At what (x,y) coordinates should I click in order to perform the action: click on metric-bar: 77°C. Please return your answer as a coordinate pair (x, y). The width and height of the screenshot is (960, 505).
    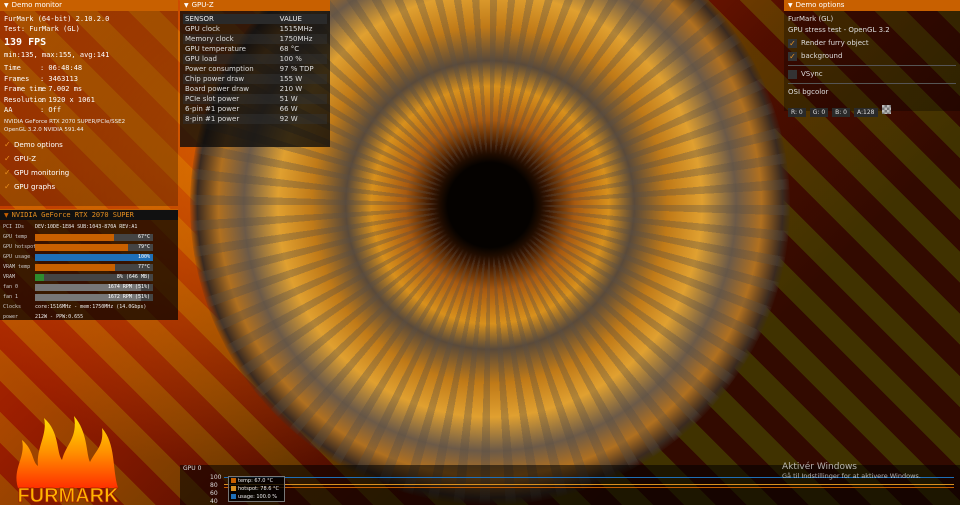
    Looking at the image, I should click on (94, 267).